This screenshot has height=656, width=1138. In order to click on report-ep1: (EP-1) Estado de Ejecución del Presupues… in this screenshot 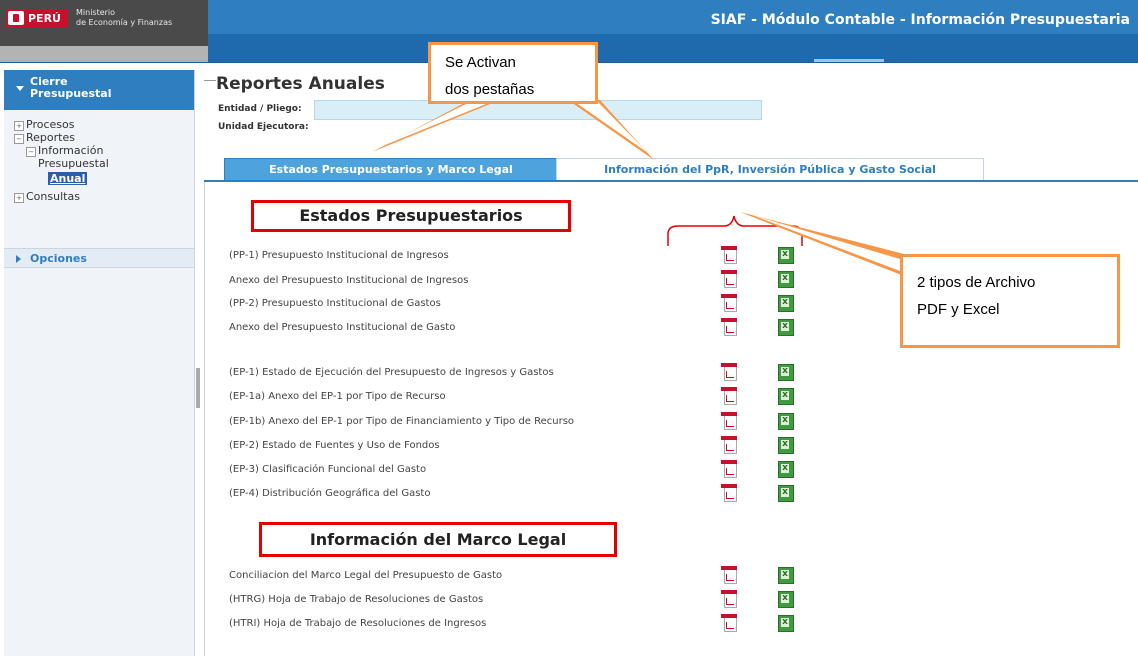, I will do `click(391, 372)`.